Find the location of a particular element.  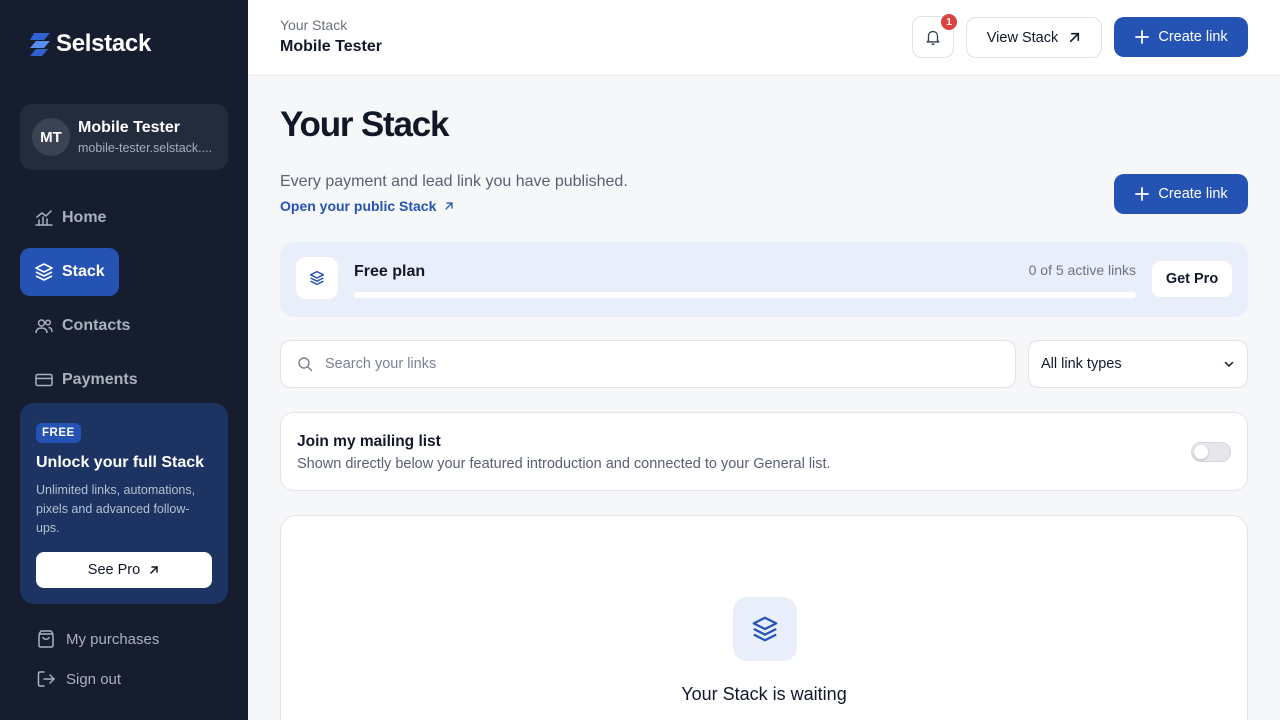

notification-count-badge: 1 is located at coordinates (949, 22).